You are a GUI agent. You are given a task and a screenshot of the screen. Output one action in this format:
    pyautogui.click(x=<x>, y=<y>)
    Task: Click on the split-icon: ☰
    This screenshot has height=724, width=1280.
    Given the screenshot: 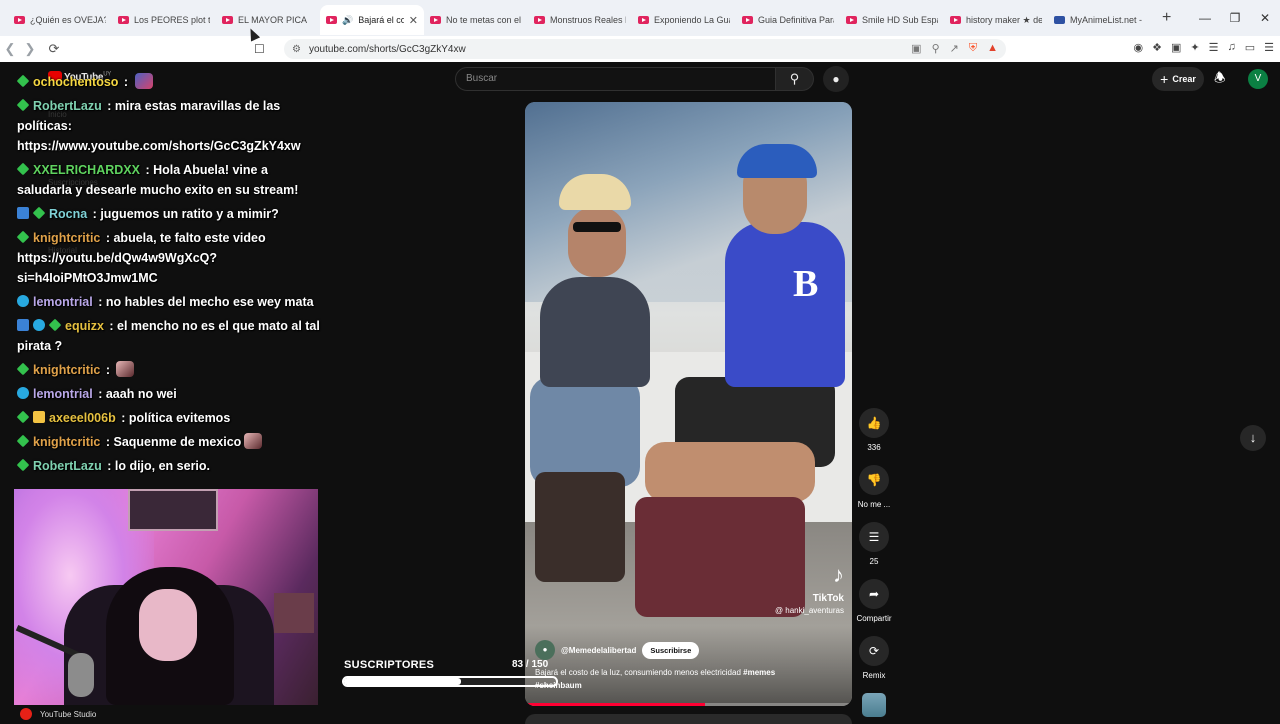 What is the action you would take?
    pyautogui.click(x=1214, y=47)
    